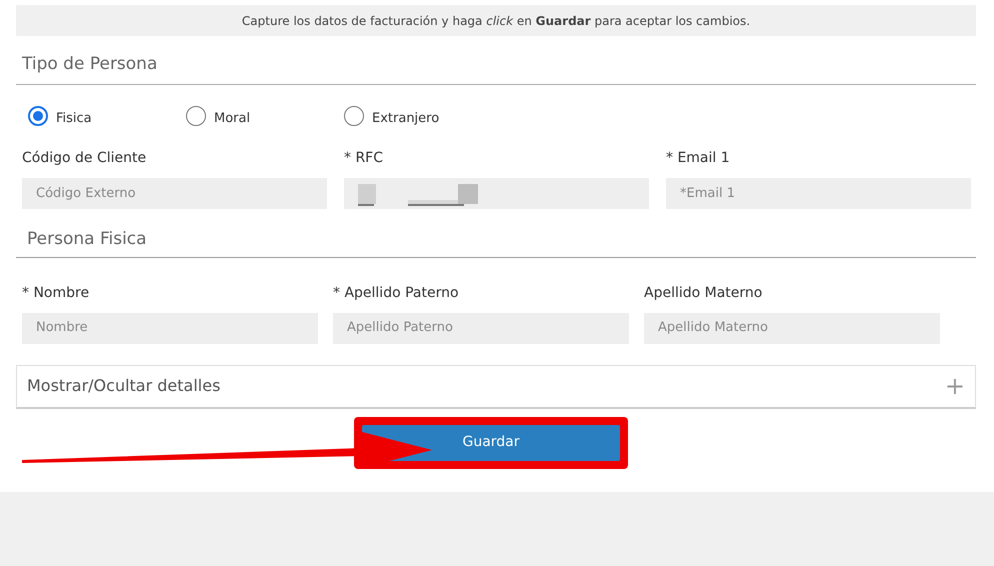 Image resolution: width=994 pixels, height=566 pixels. I want to click on section-title: Persona Fisica, so click(87, 239).